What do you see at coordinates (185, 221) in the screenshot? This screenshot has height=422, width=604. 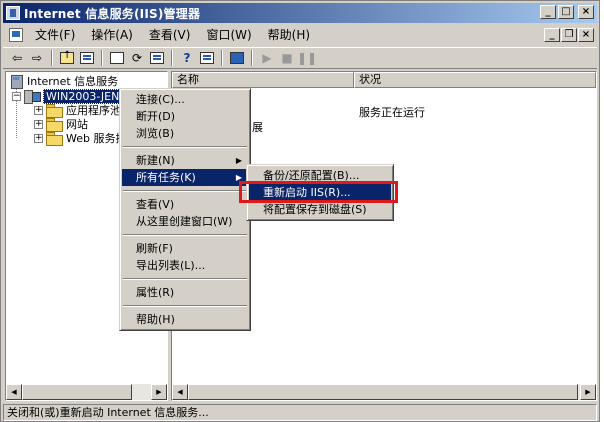 I see `menu-item-new-window: 从这里创建窗口(W)` at bounding box center [185, 221].